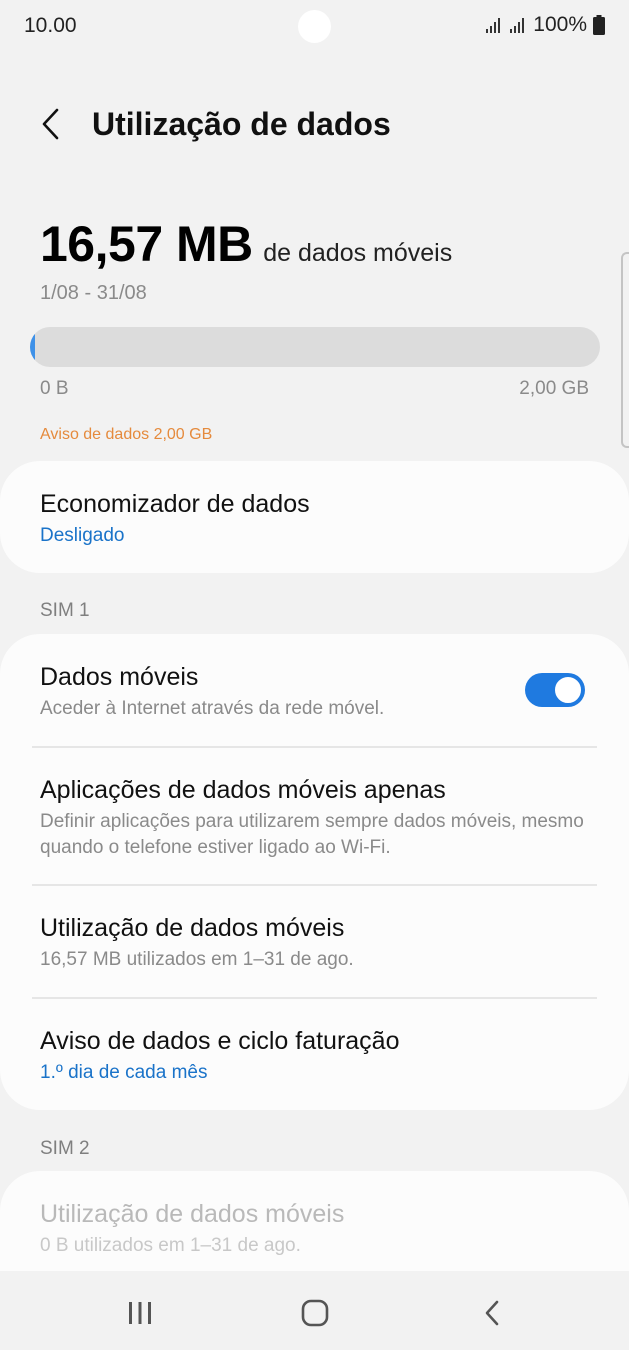 The image size is (629, 1350). What do you see at coordinates (54, 388) in the screenshot?
I see `progress-min-label: 0 B` at bounding box center [54, 388].